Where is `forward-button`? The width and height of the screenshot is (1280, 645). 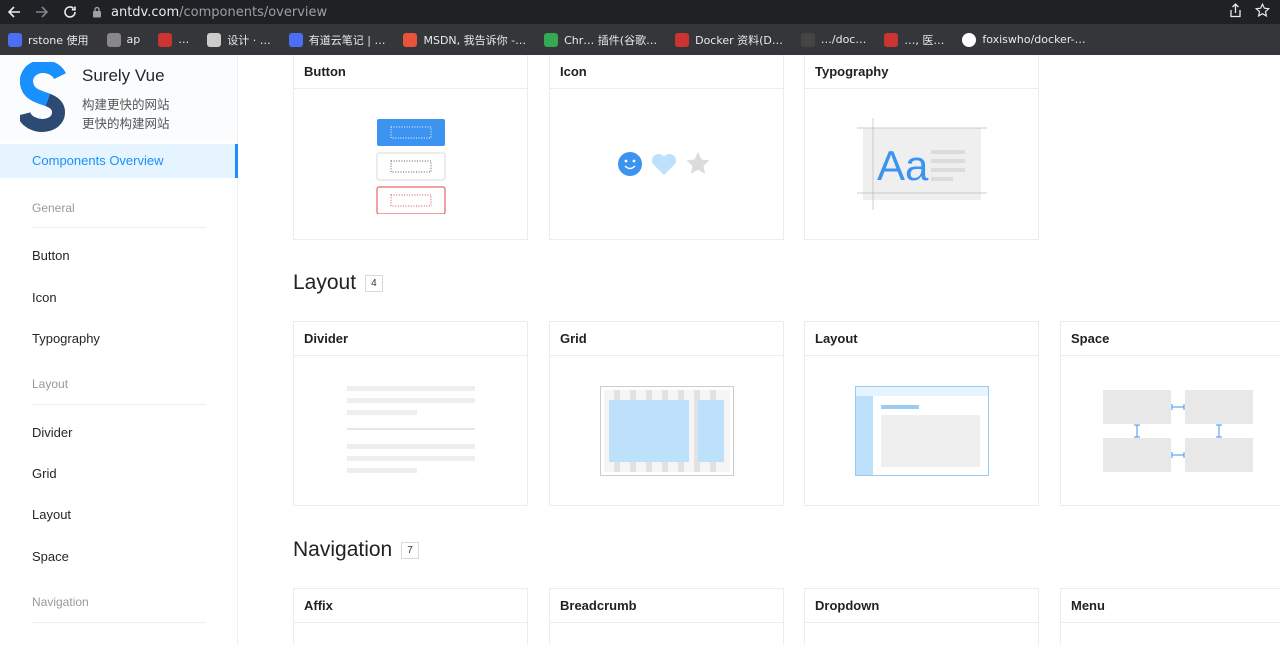
forward-button is located at coordinates (42, 12).